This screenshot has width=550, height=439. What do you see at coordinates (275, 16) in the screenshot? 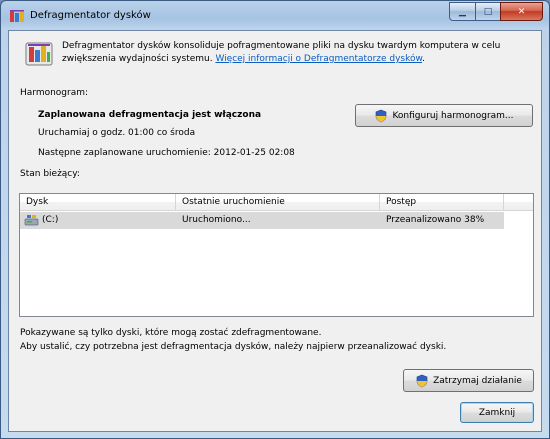
I see `title-bar: Defragmentator dysków ▁ □ ✕` at bounding box center [275, 16].